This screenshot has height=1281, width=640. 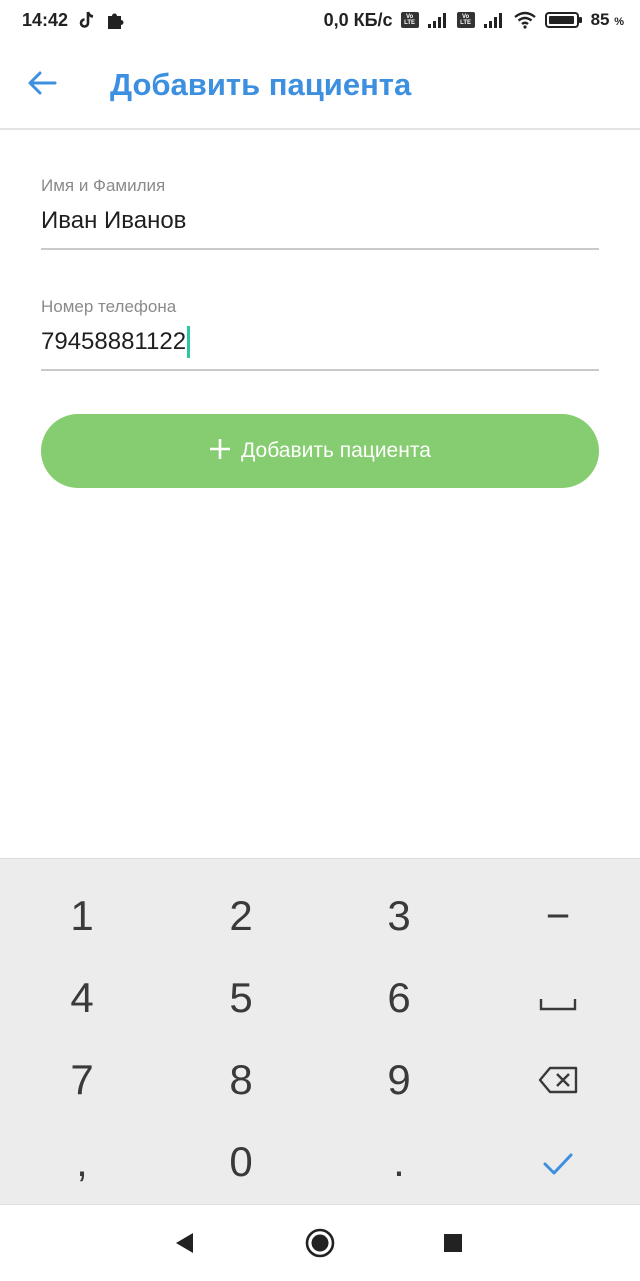 I want to click on phone-field-label: Номер телефона, so click(x=109, y=306).